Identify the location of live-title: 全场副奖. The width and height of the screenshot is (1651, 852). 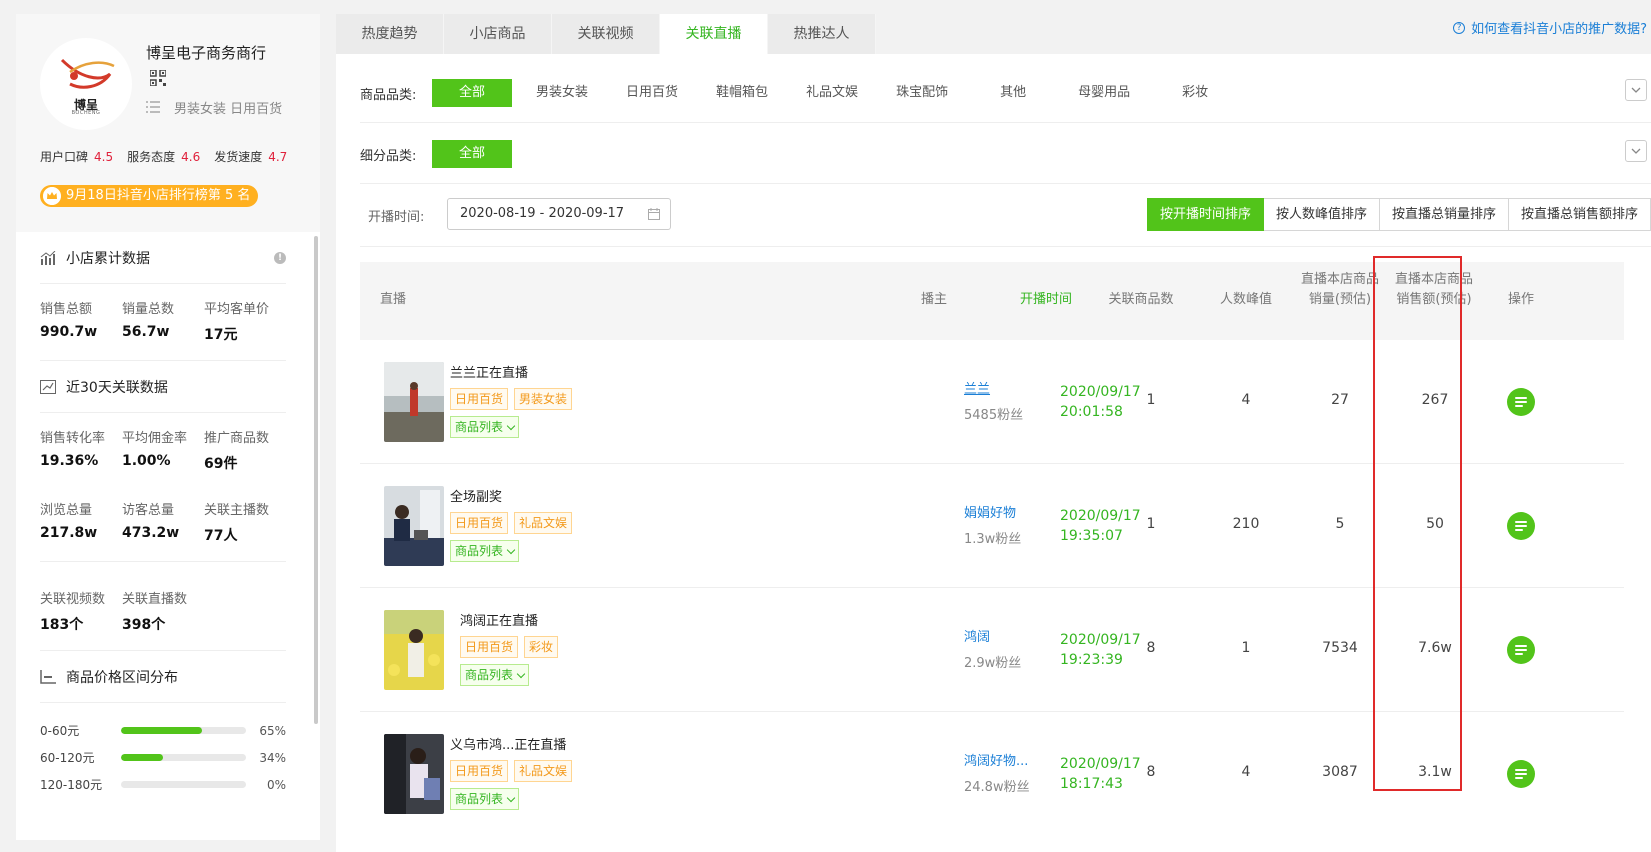
(476, 495).